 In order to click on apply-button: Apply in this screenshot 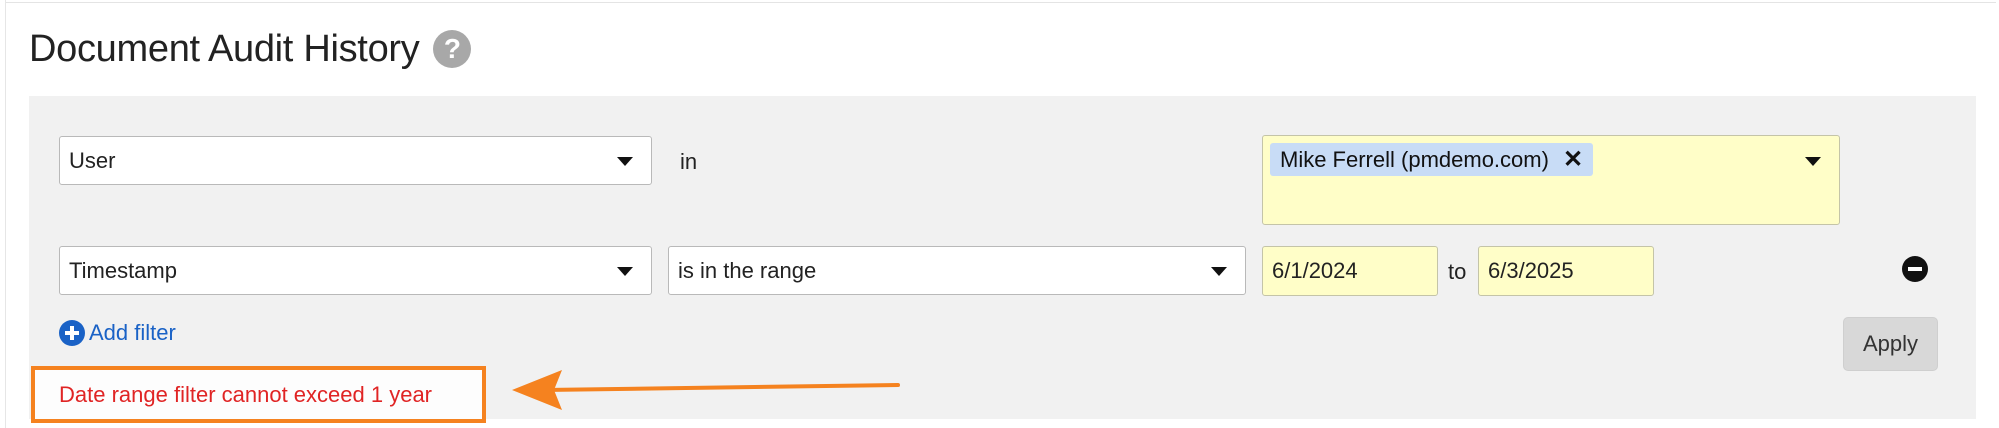, I will do `click(1890, 344)`.